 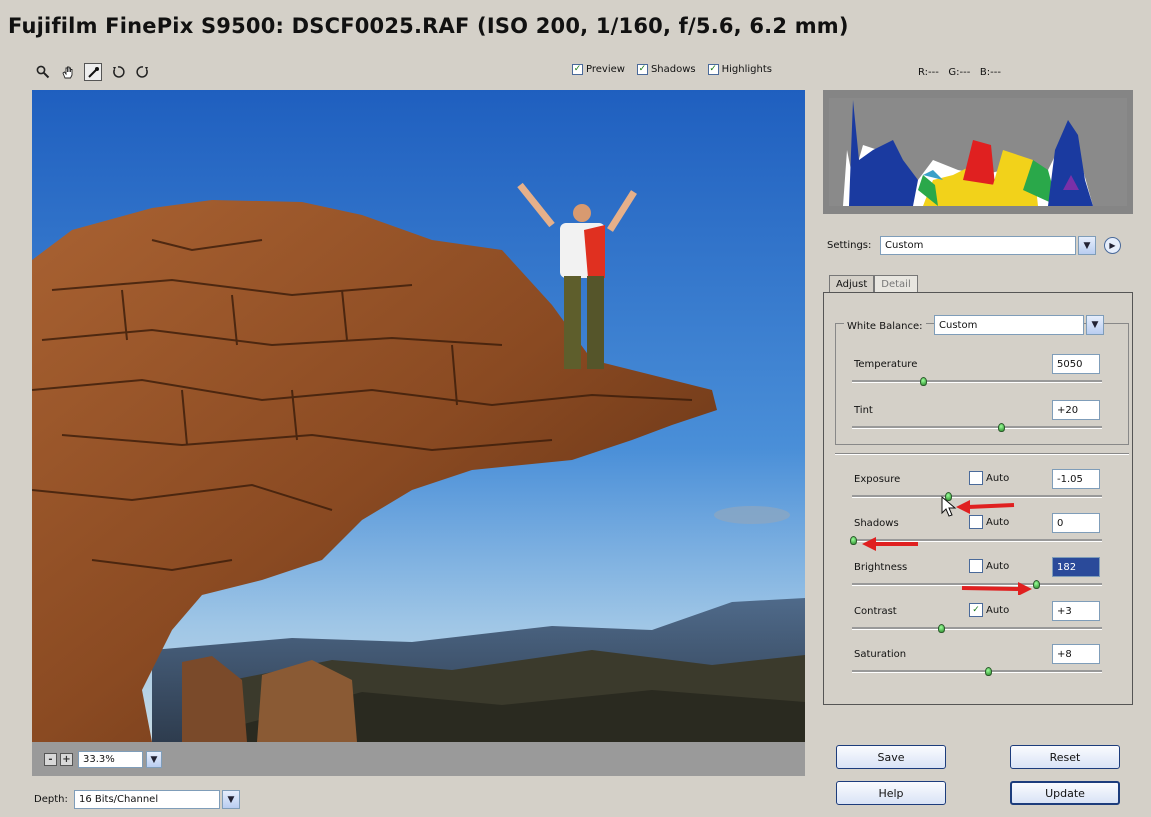 I want to click on temperature-label: Temperature, so click(x=886, y=364).